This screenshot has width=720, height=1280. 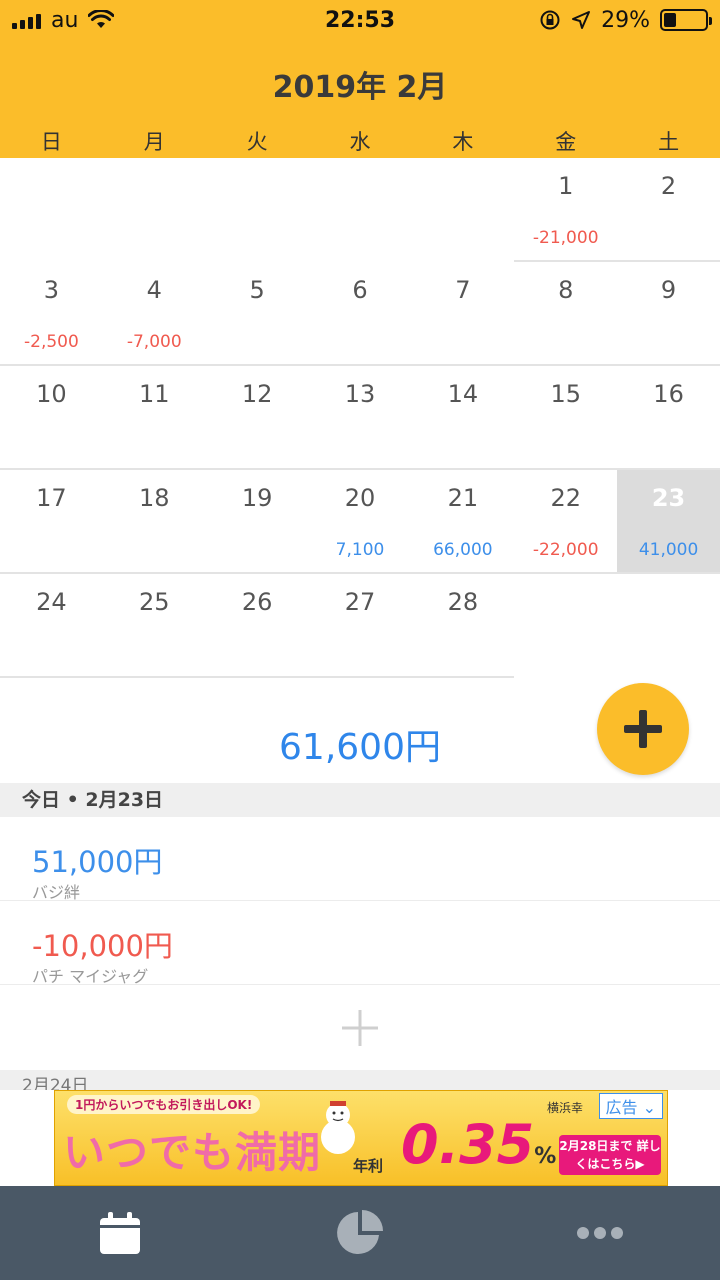 I want to click on day-amount: -7,000, so click(x=154, y=342).